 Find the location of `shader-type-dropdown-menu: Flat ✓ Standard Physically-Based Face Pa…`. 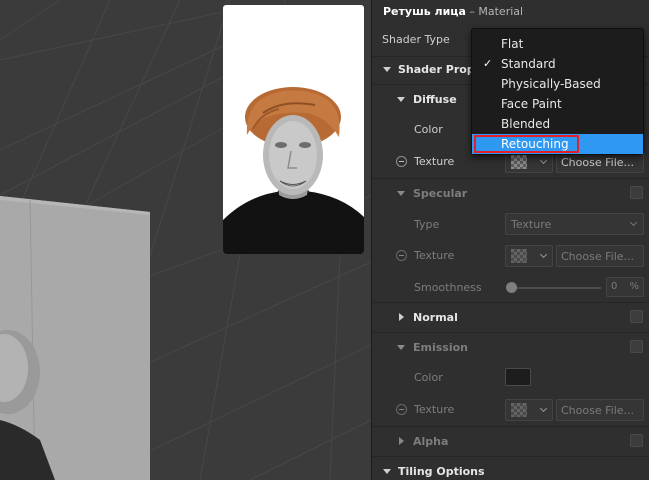

shader-type-dropdown-menu: Flat ✓ Standard Physically-Based Face Pa… is located at coordinates (557, 91).